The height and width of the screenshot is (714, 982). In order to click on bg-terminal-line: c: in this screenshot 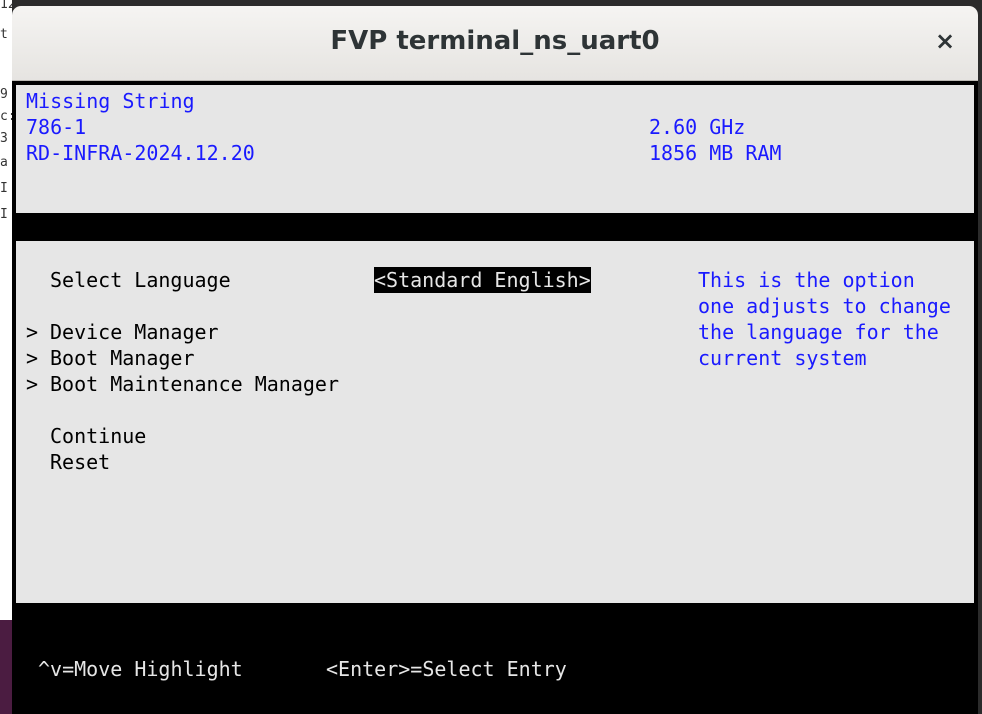, I will do `click(6, 116)`.